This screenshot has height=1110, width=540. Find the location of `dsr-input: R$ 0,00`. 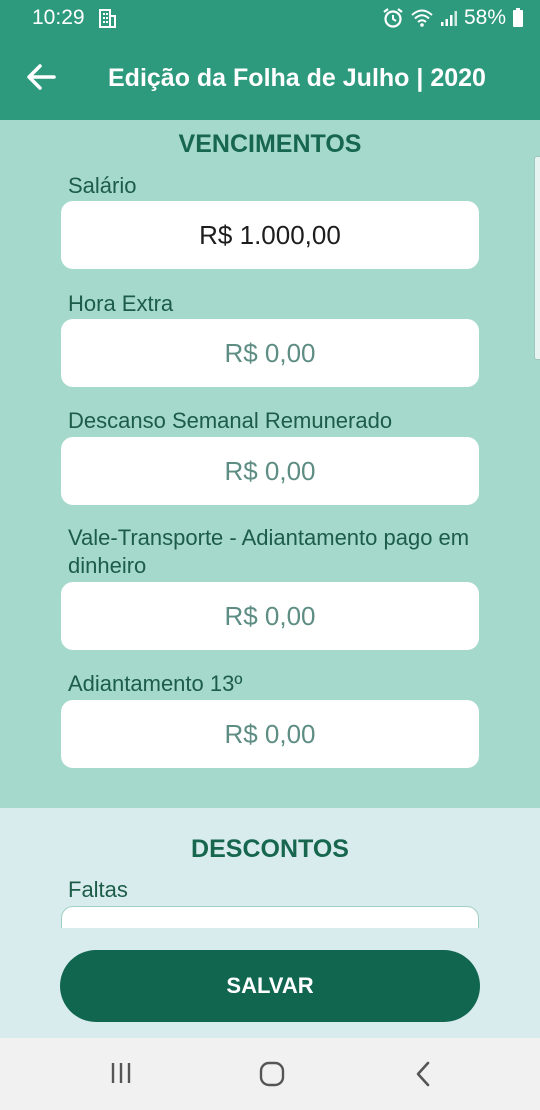

dsr-input: R$ 0,00 is located at coordinates (270, 471).